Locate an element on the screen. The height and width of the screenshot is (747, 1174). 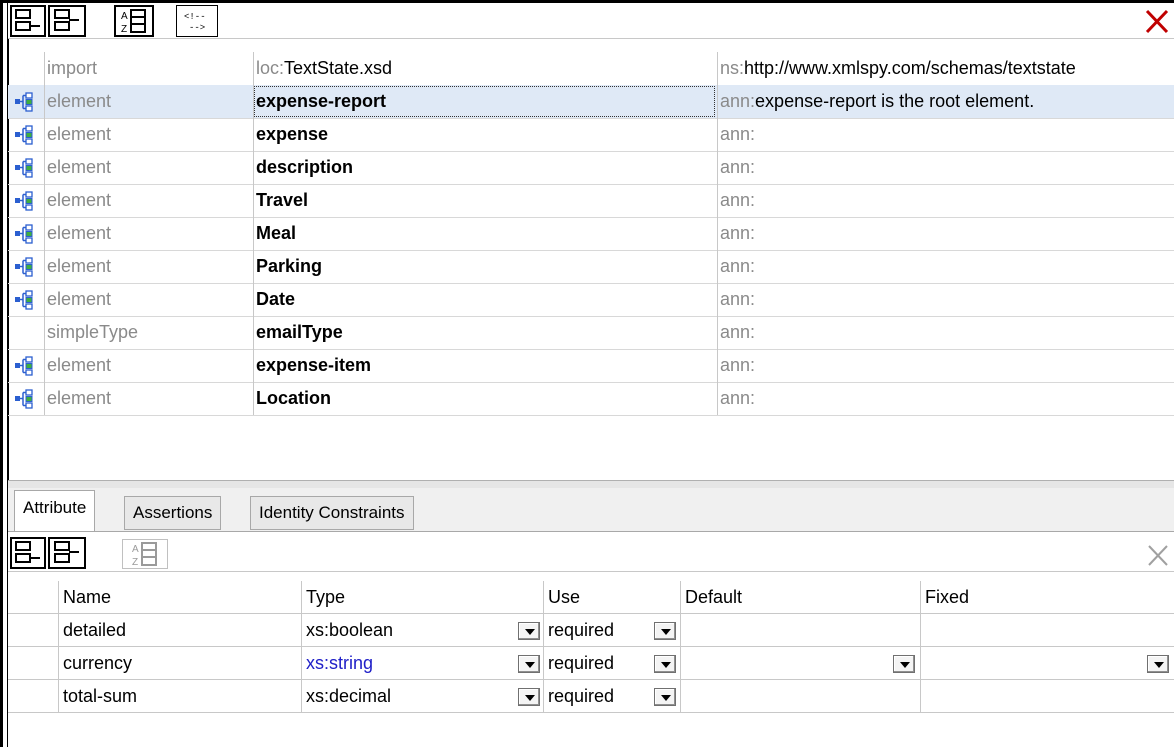
attribute-name: currency is located at coordinates (179, 663).